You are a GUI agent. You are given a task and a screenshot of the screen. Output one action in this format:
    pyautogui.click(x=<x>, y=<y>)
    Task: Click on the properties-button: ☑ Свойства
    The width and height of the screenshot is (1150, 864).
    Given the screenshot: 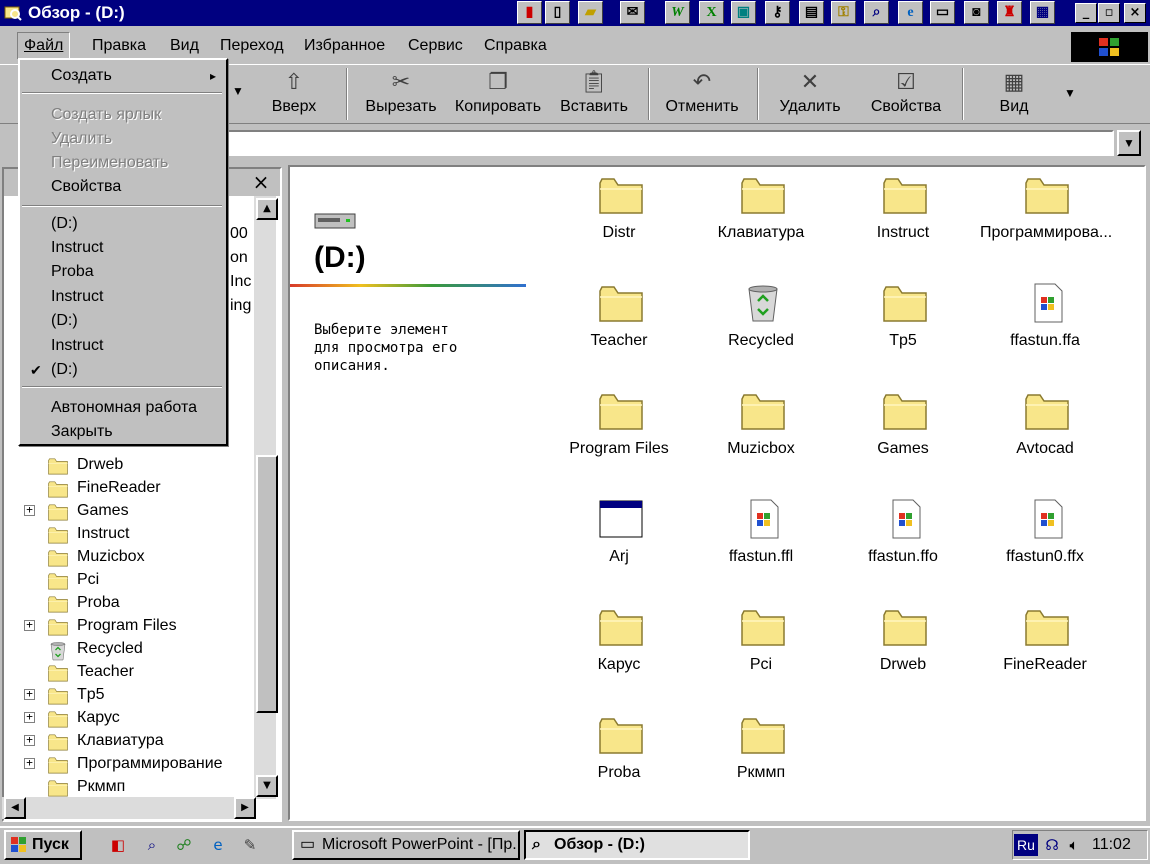 What is the action you would take?
    pyautogui.click(x=906, y=94)
    